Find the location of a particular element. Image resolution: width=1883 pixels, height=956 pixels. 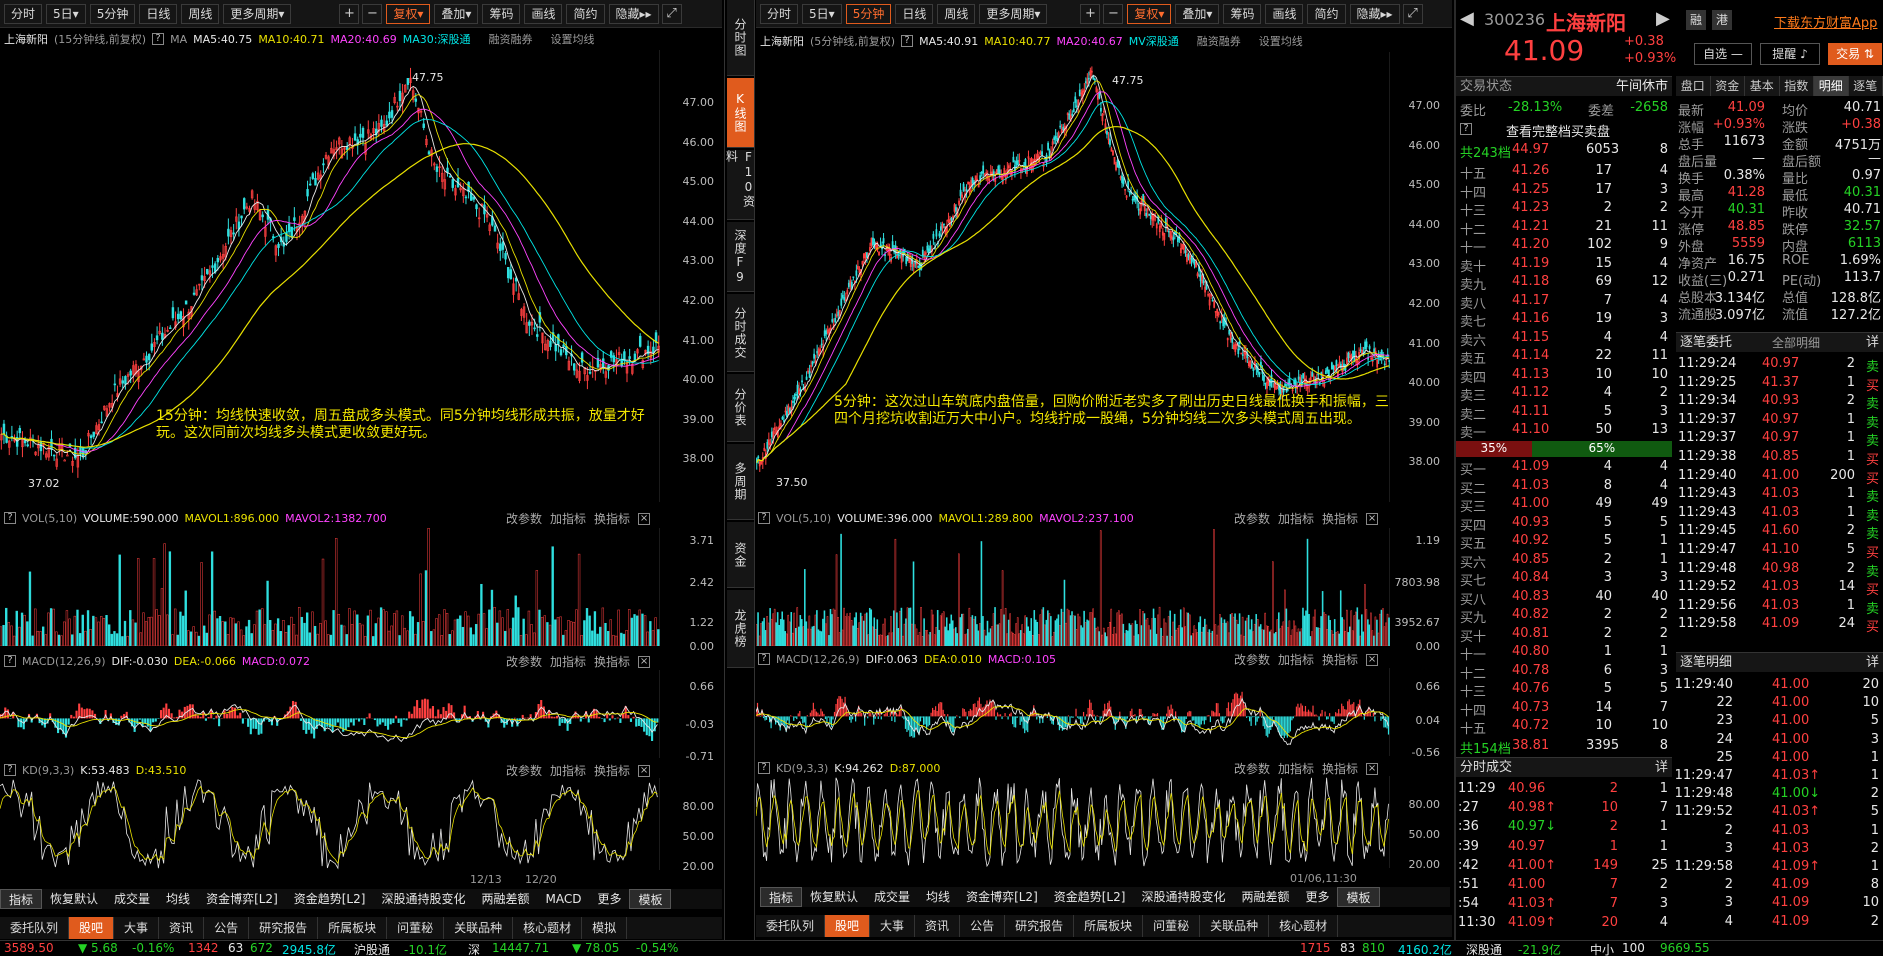

bottom_tabs-6: 所属板块 is located at coordinates (353, 928).